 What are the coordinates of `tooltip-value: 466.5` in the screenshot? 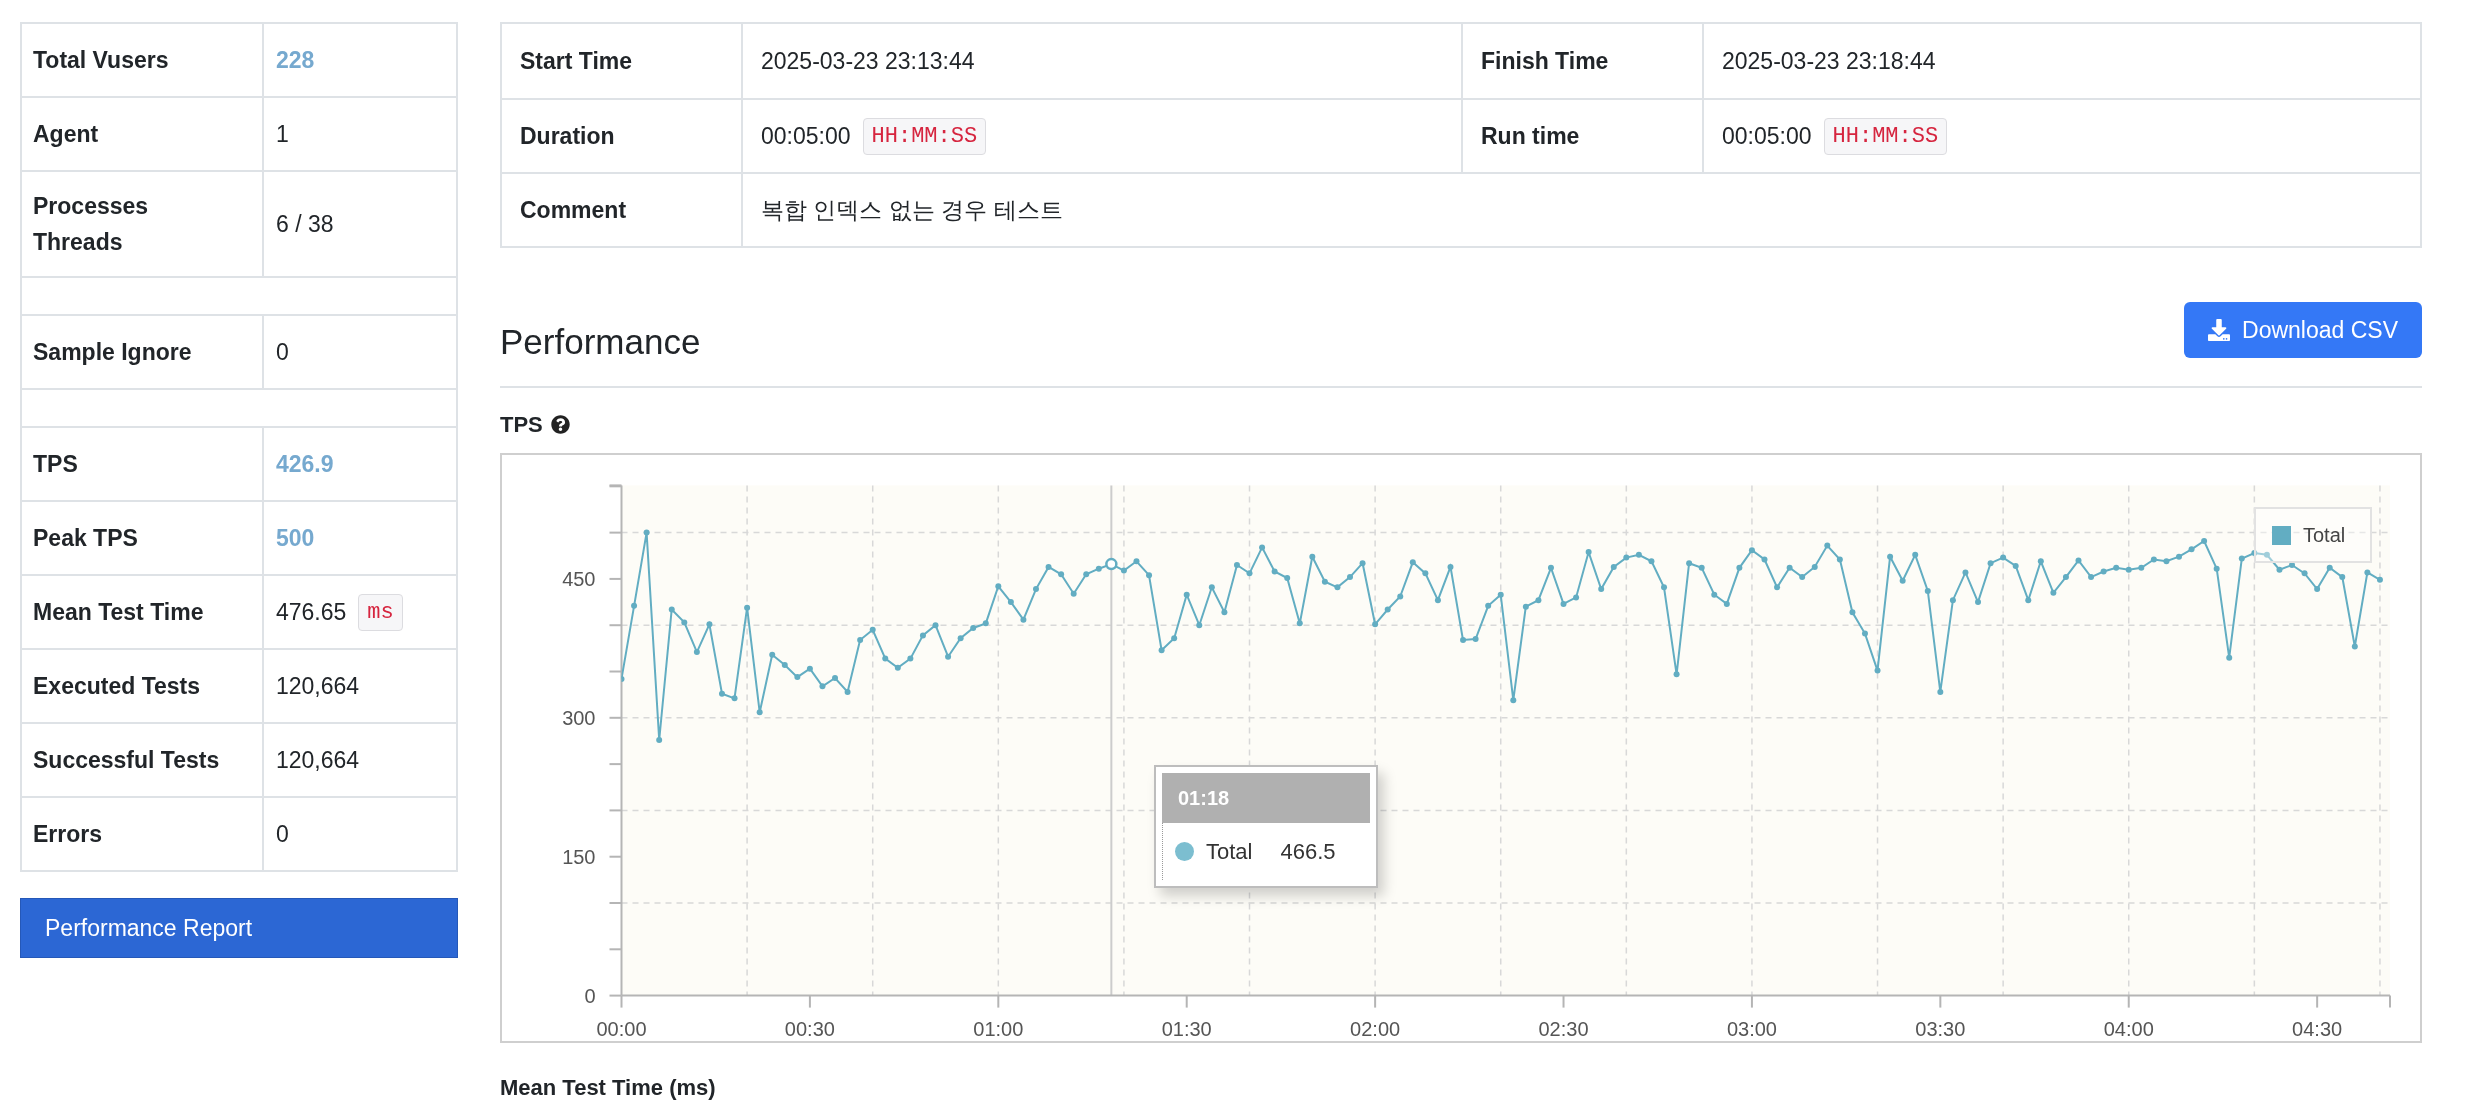 It's located at (1308, 852).